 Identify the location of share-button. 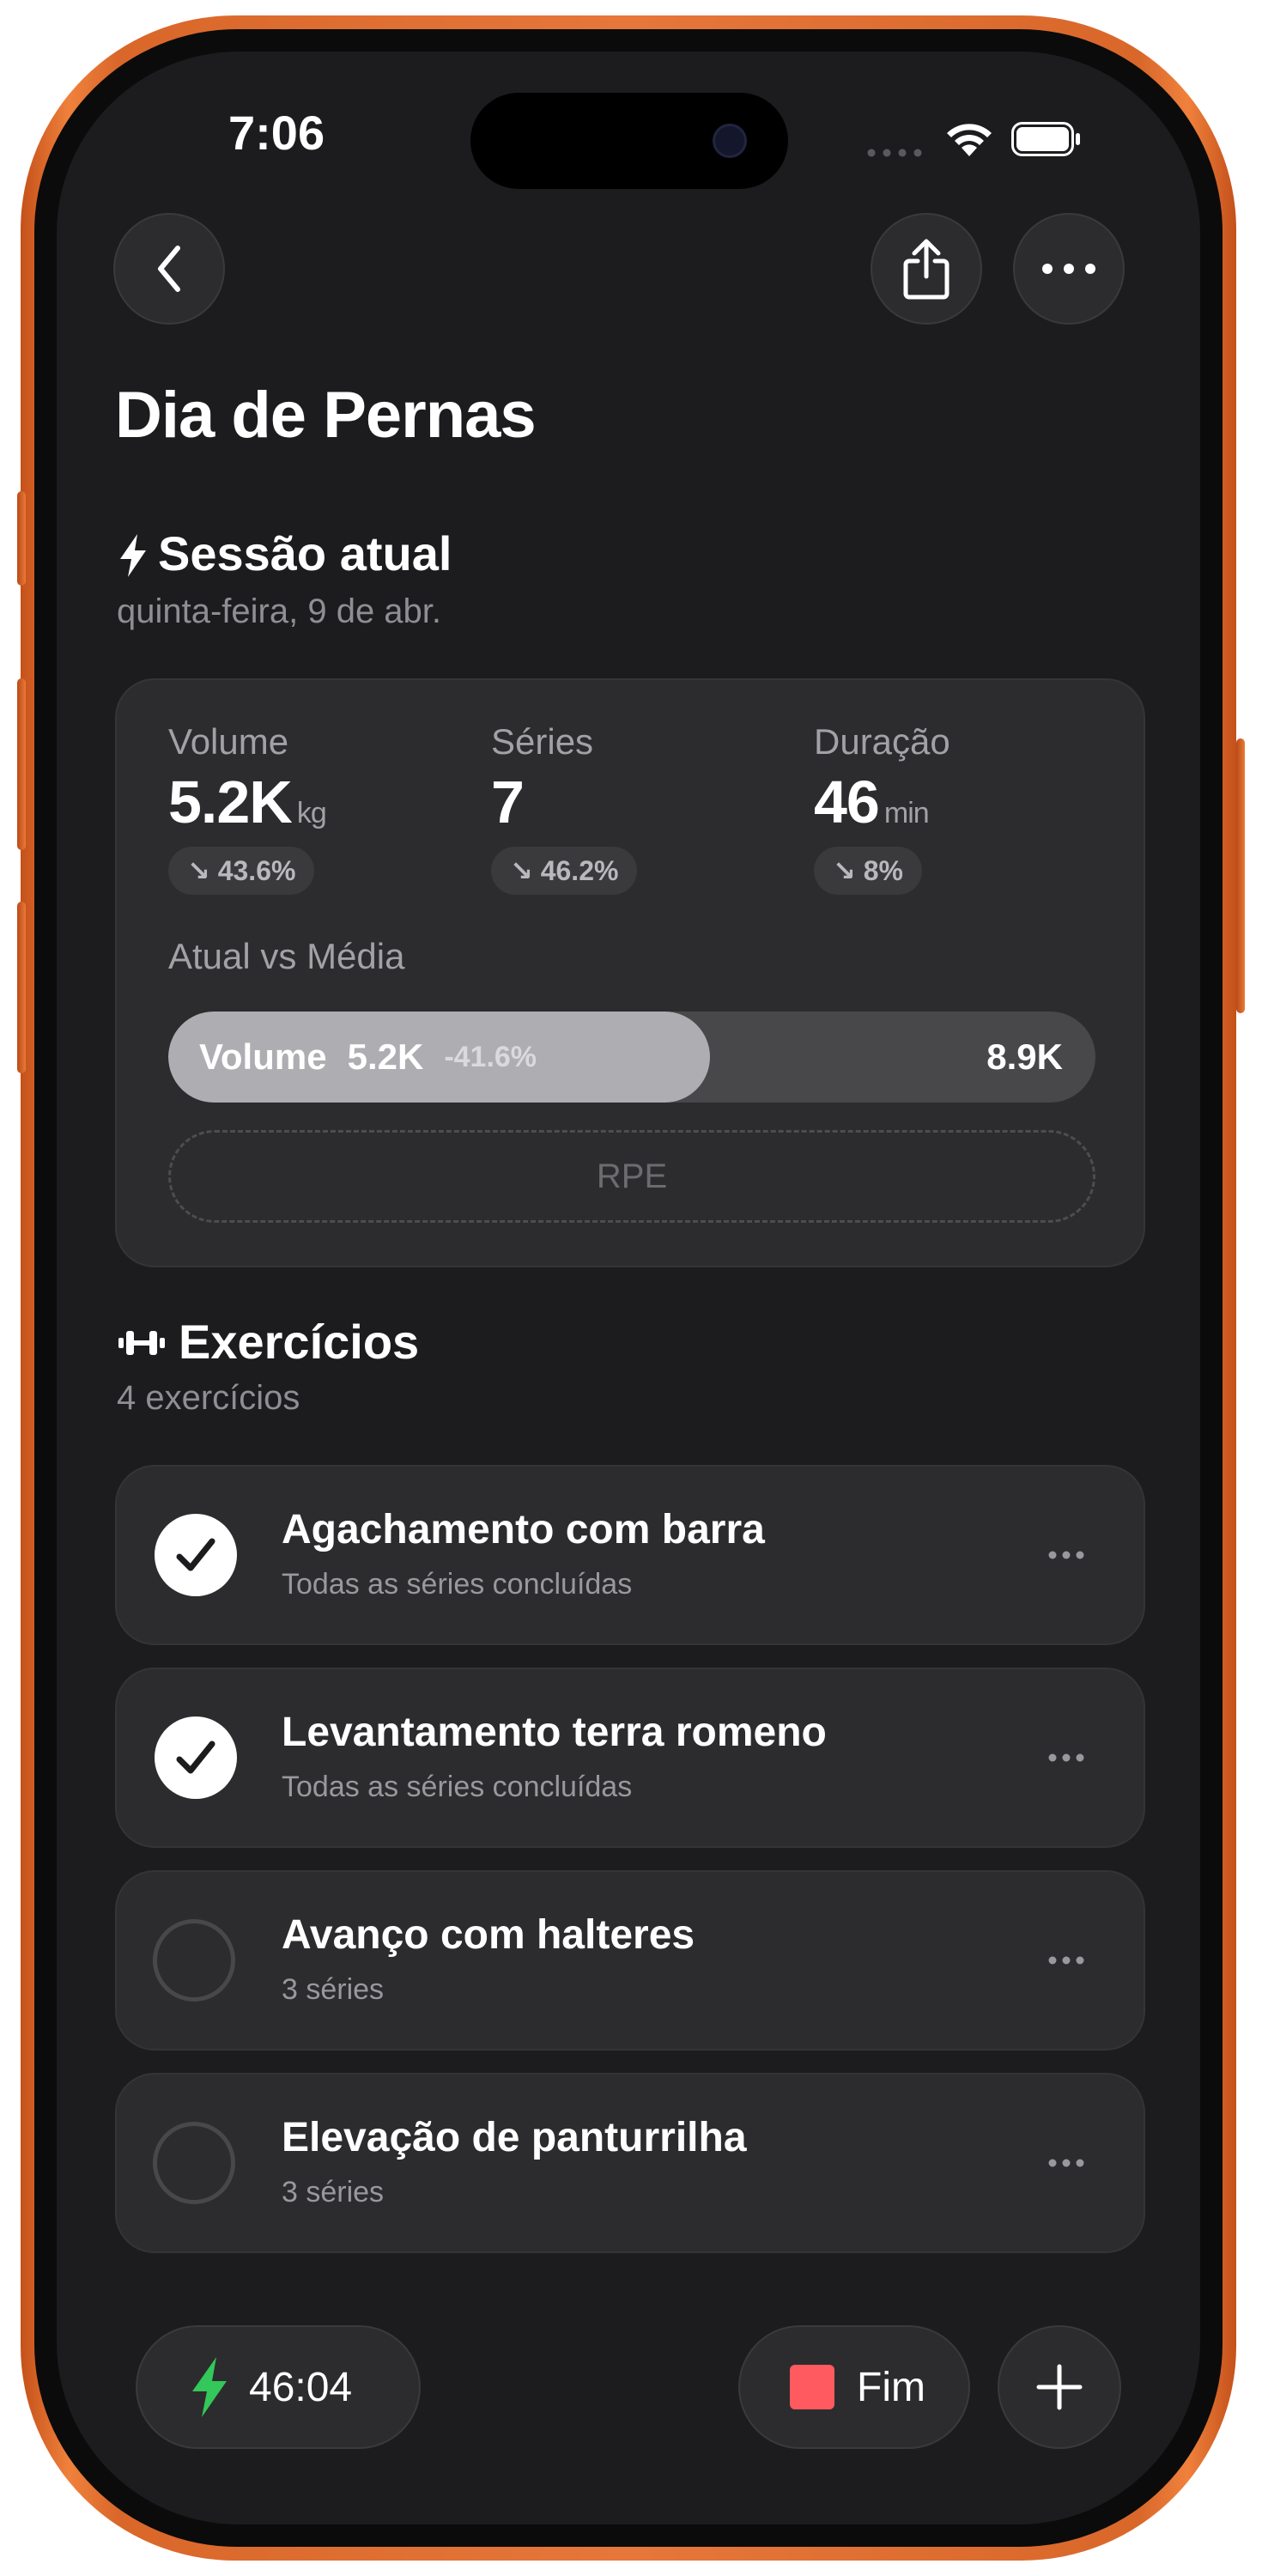
(927, 269).